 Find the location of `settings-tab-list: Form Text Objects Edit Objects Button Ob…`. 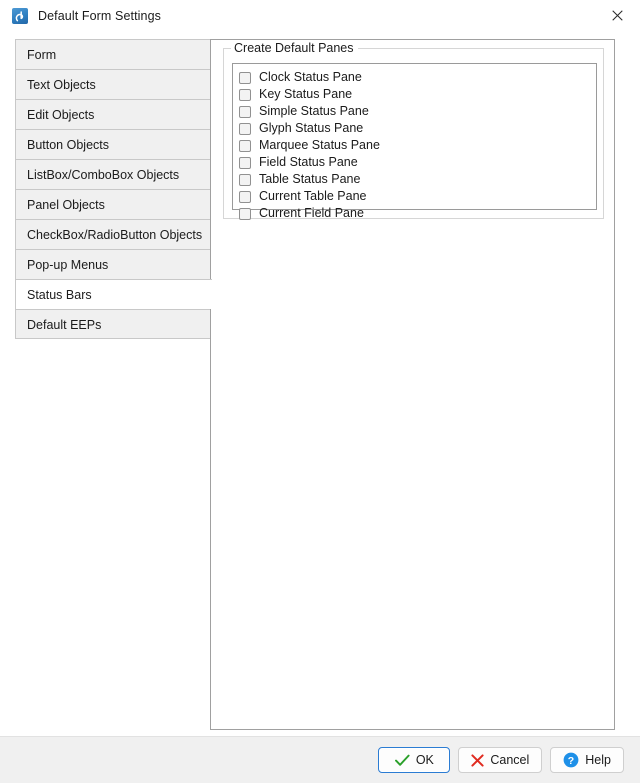

settings-tab-list: Form Text Objects Edit Objects Button Ob… is located at coordinates (113, 189).